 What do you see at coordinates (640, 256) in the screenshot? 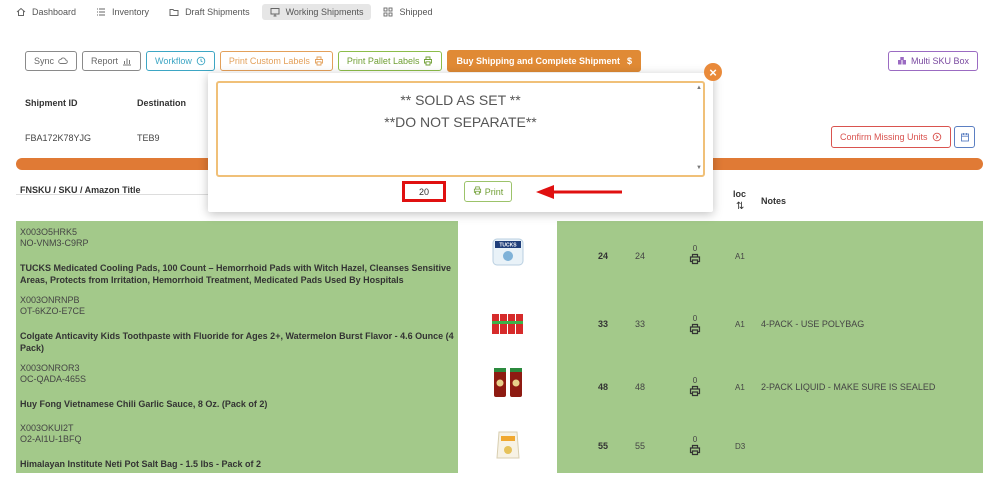
I see `quantity-shipped: 24` at bounding box center [640, 256].